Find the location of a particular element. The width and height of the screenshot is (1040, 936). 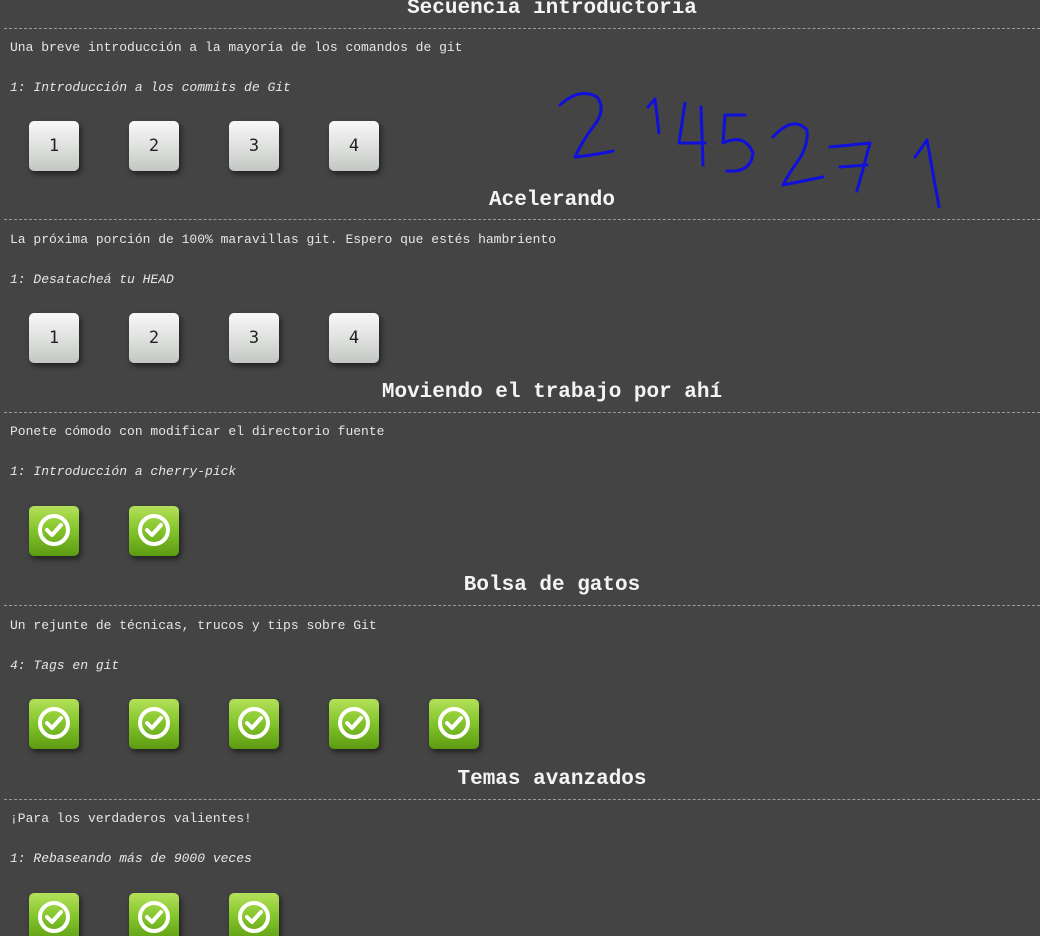

section-title: Temas avanzados is located at coordinates (552, 779).